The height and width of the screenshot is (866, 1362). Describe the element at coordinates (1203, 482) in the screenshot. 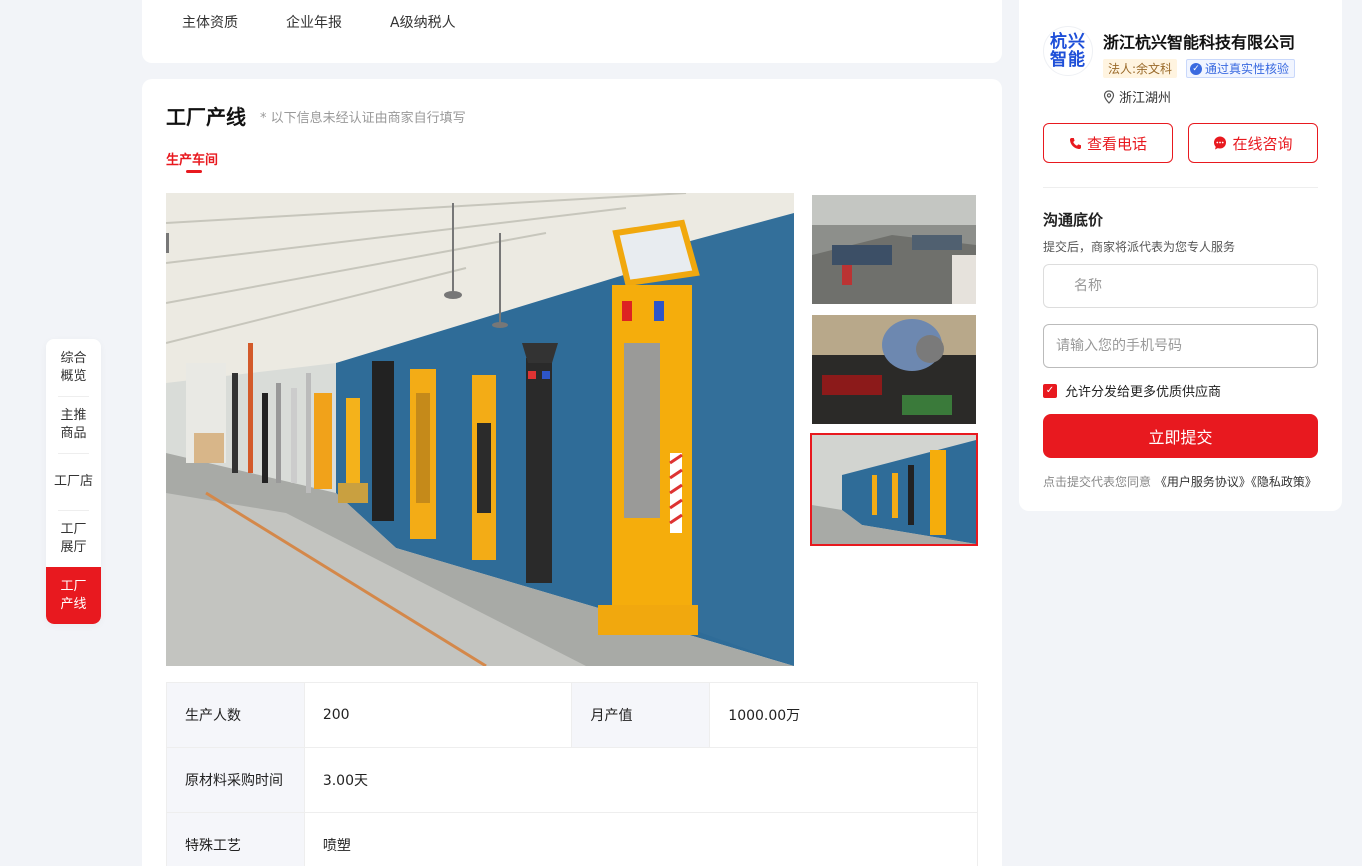

I see `user-agreement-link: 《用户服务协议》` at that location.